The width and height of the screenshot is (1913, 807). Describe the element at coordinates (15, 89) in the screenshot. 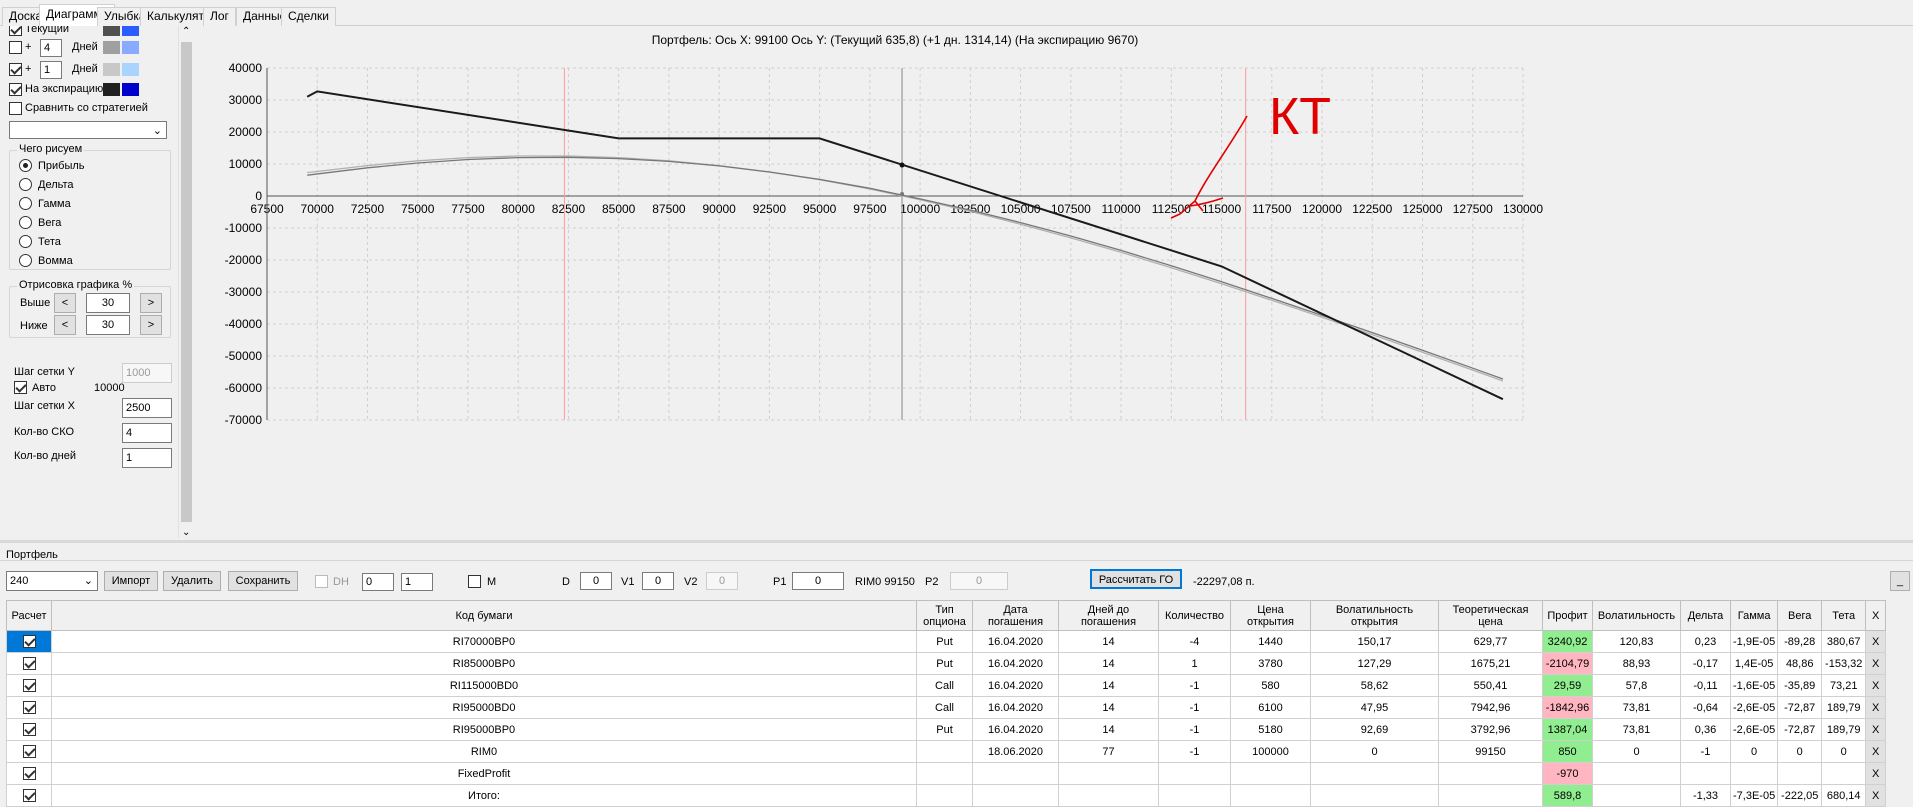

I see `expiry-checkbox` at that location.